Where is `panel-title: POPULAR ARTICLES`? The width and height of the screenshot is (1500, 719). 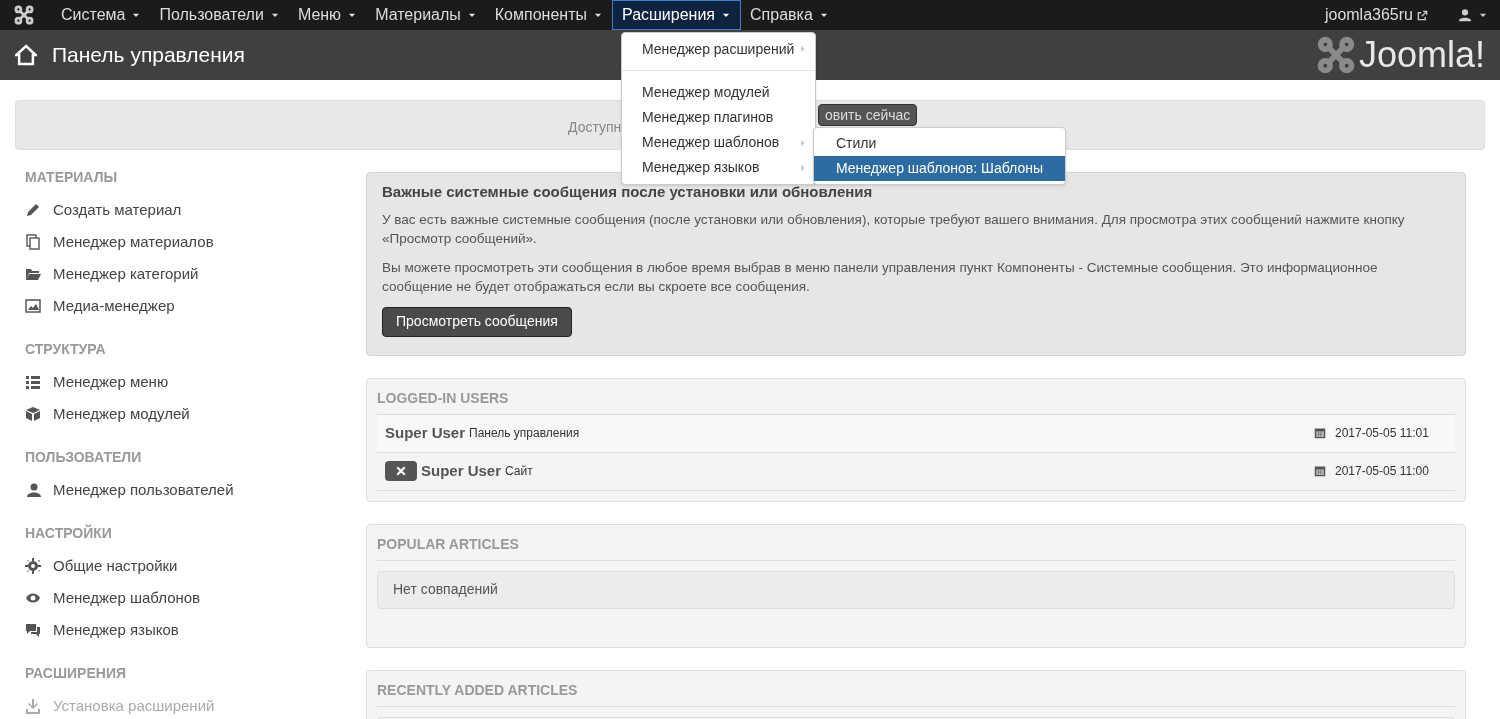 panel-title: POPULAR ARTICLES is located at coordinates (916, 542).